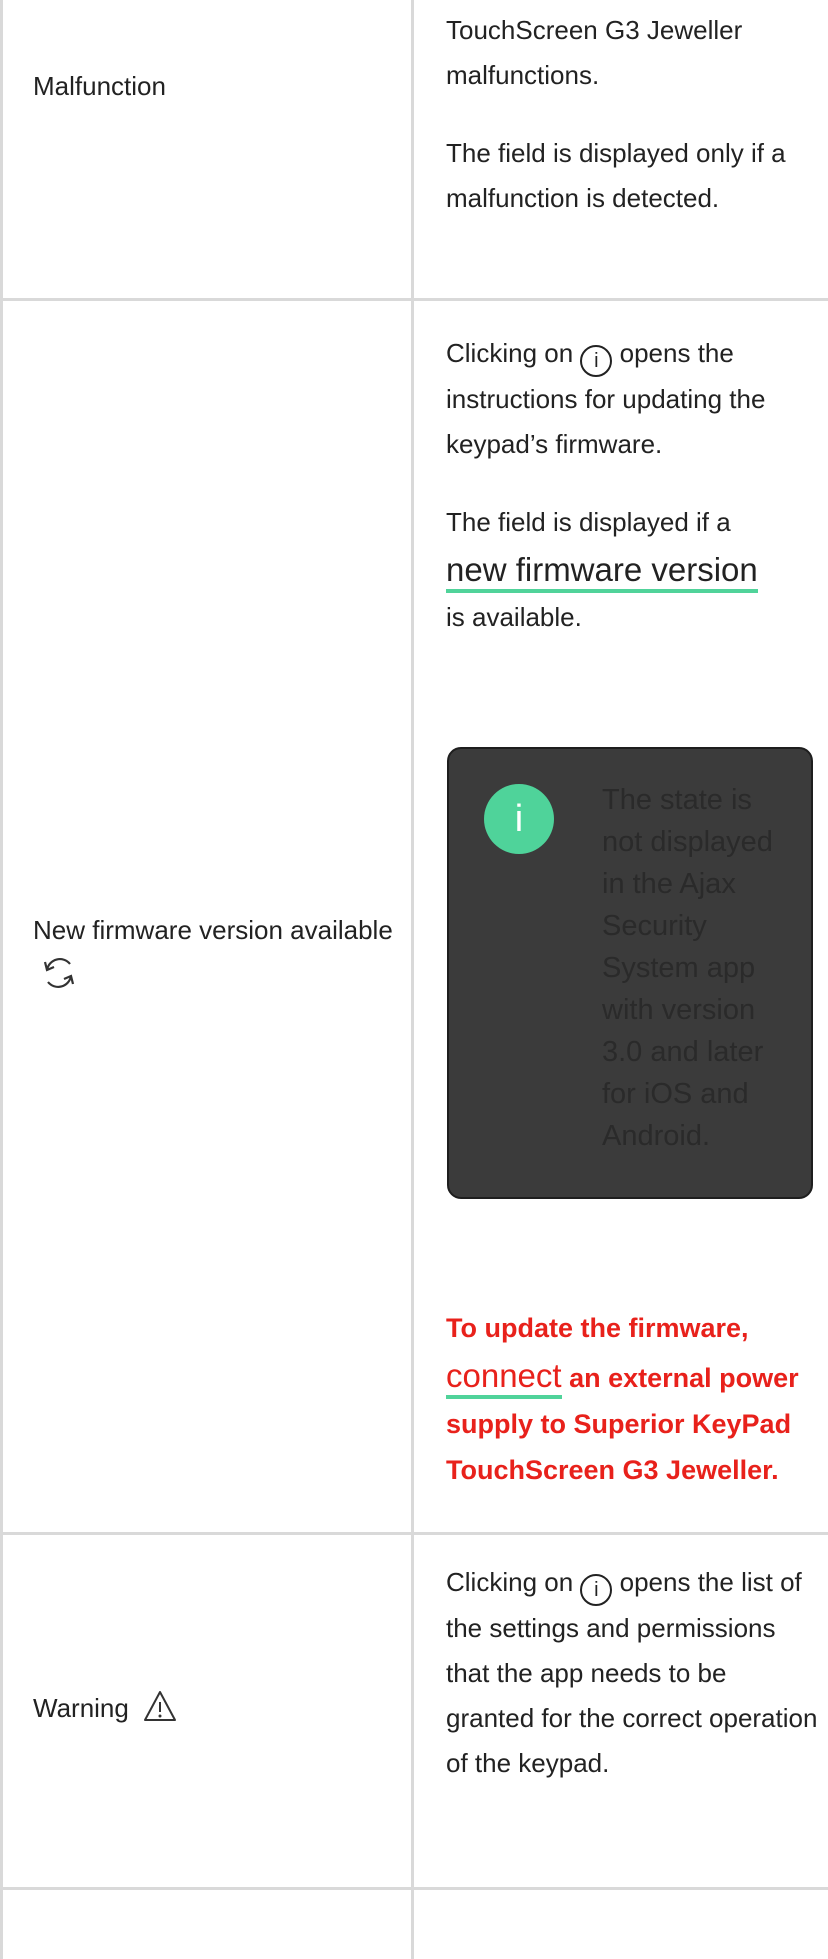 The height and width of the screenshot is (1959, 828). Describe the element at coordinates (81, 1708) in the screenshot. I see `warning-label: Warning` at that location.